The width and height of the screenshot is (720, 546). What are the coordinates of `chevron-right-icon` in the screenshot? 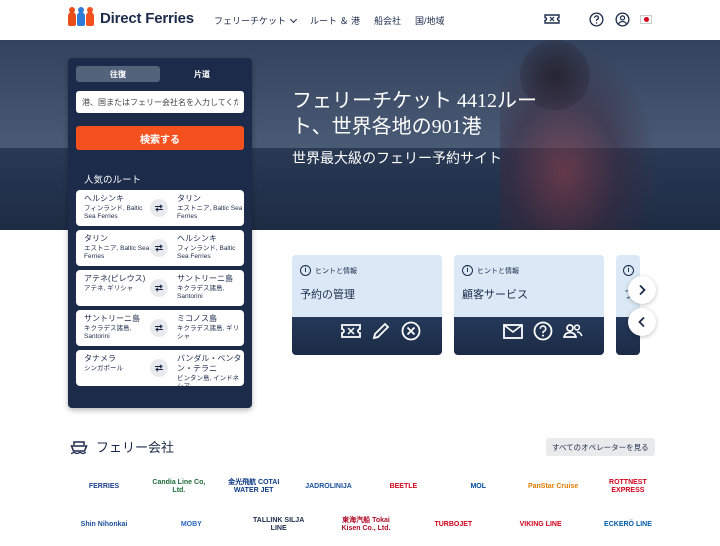 It's located at (642, 290).